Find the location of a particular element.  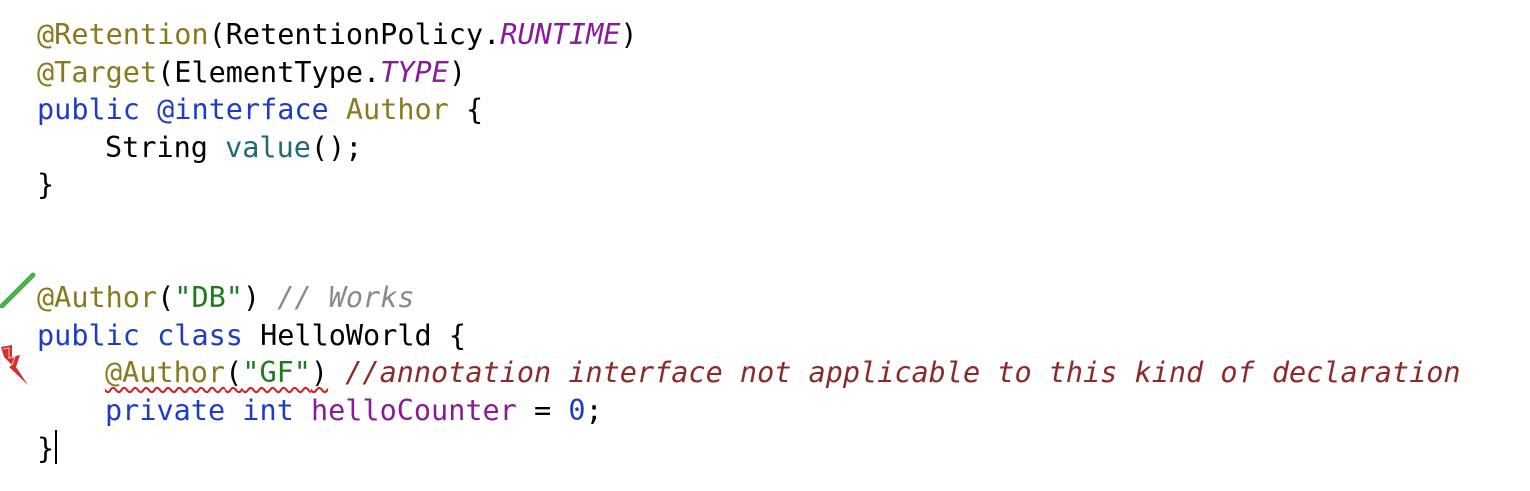

code-token: "DB" is located at coordinates (208, 298).